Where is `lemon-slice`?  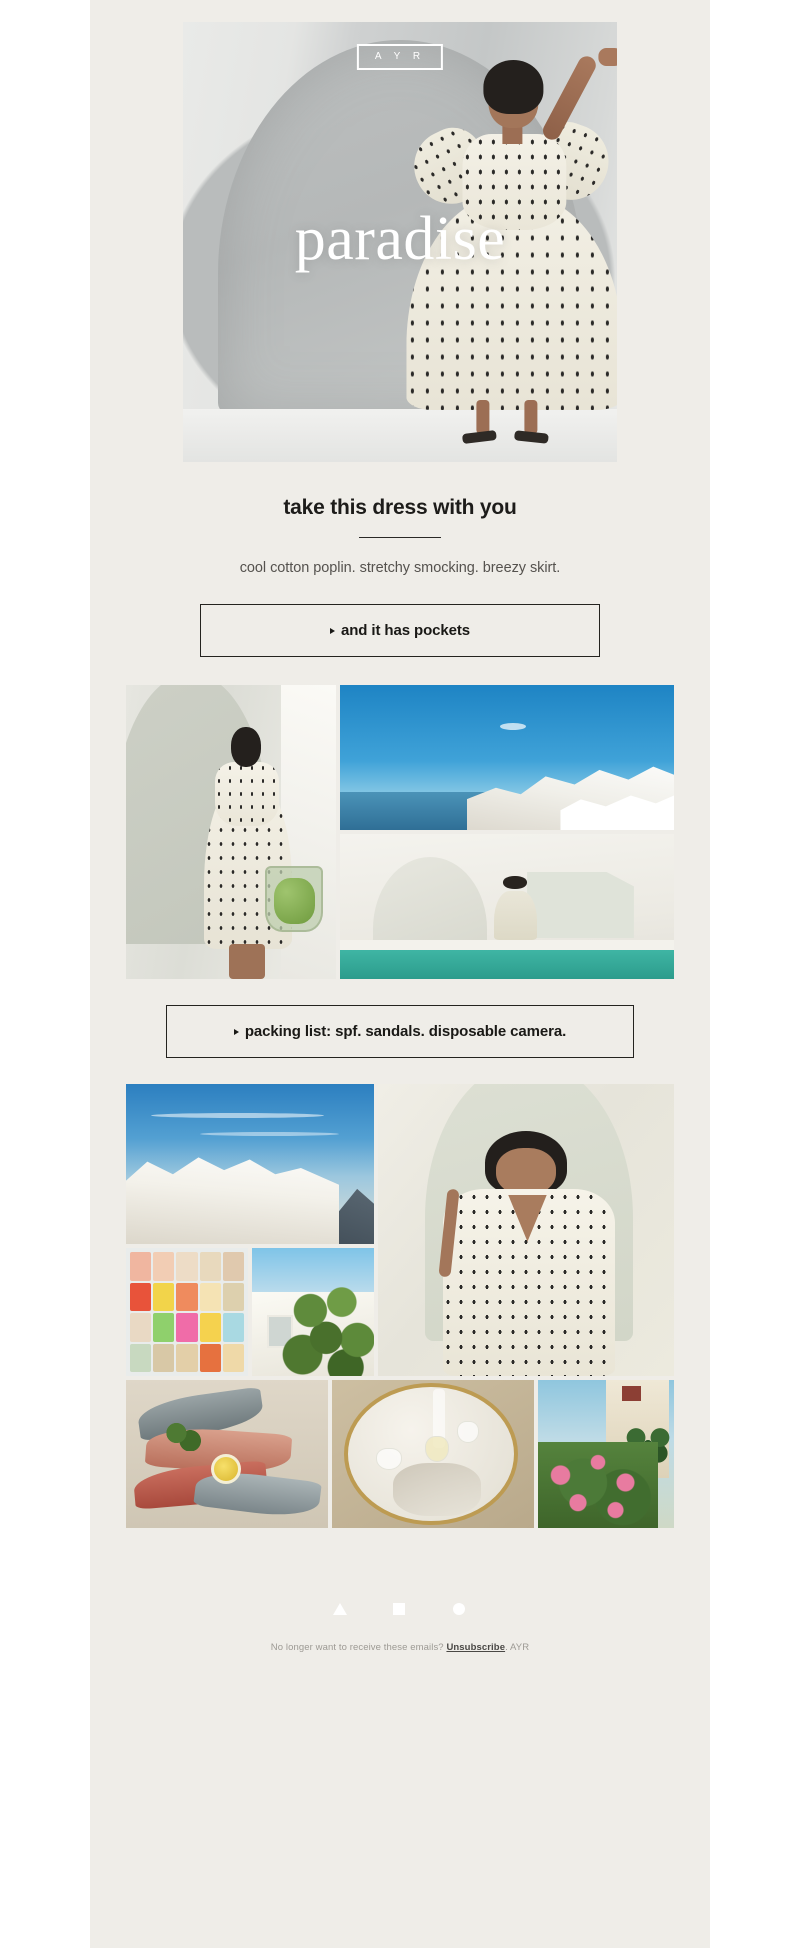
lemon-slice is located at coordinates (225, 1469).